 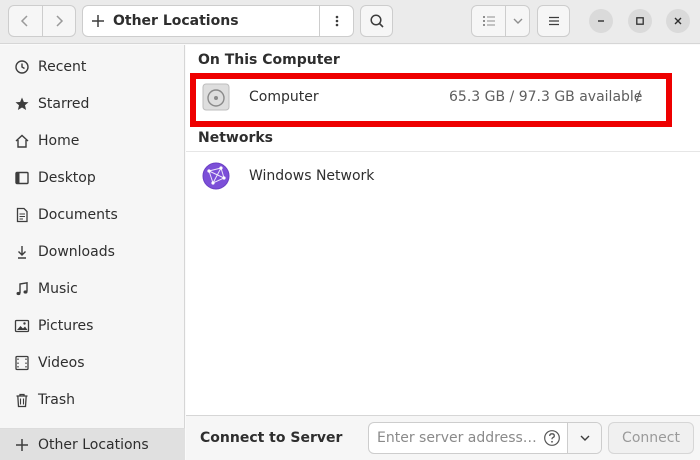 What do you see at coordinates (443, 98) in the screenshot?
I see `computer-row: Computer 65.3 GB / 97.3 GB available /` at bounding box center [443, 98].